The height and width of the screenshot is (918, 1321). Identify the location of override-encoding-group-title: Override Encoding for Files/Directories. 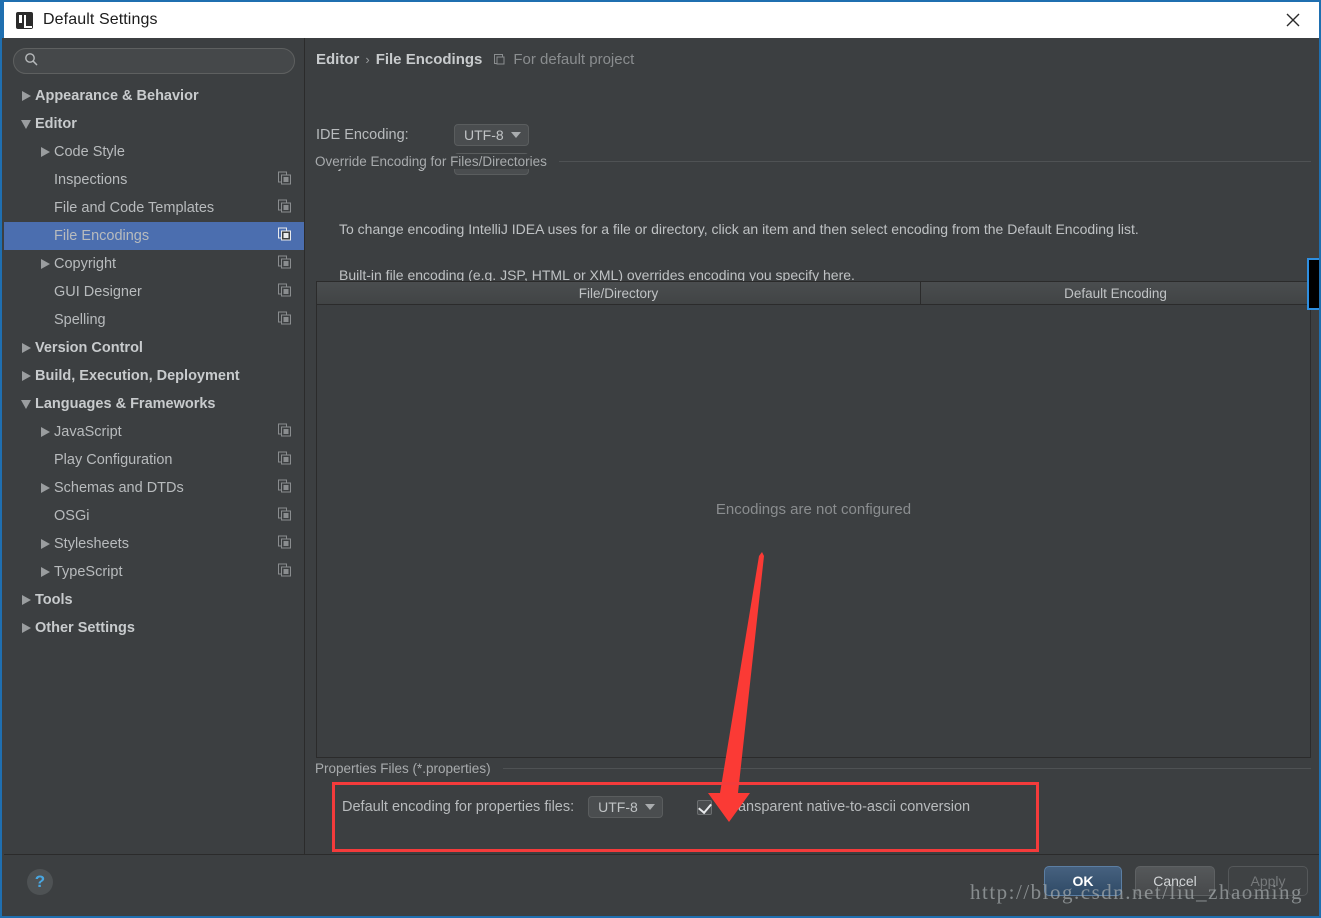
(435, 161).